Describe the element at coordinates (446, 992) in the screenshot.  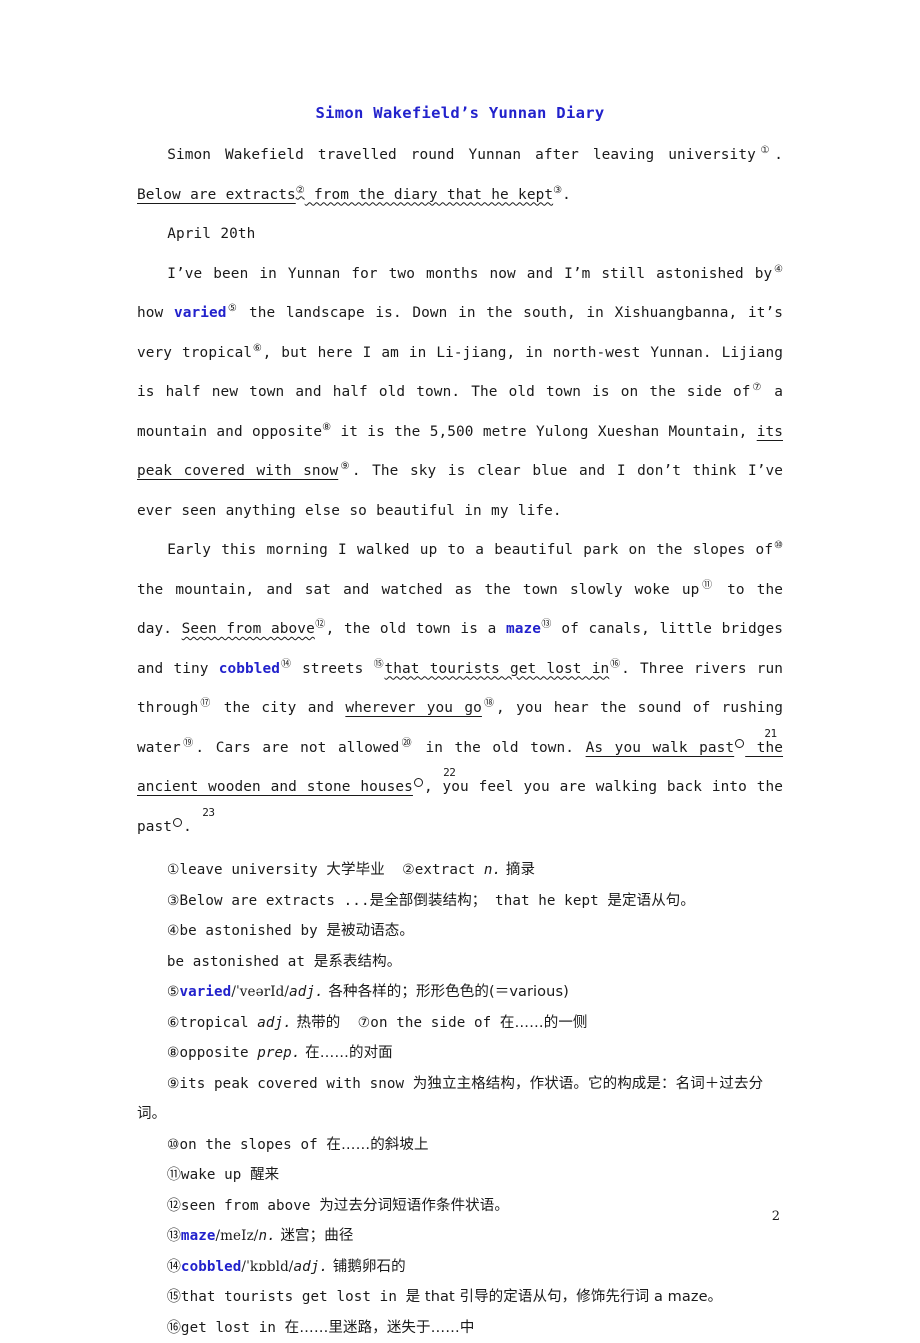
I see `footnote-cn: 各种各样的；形形色色的(＝various)` at that location.